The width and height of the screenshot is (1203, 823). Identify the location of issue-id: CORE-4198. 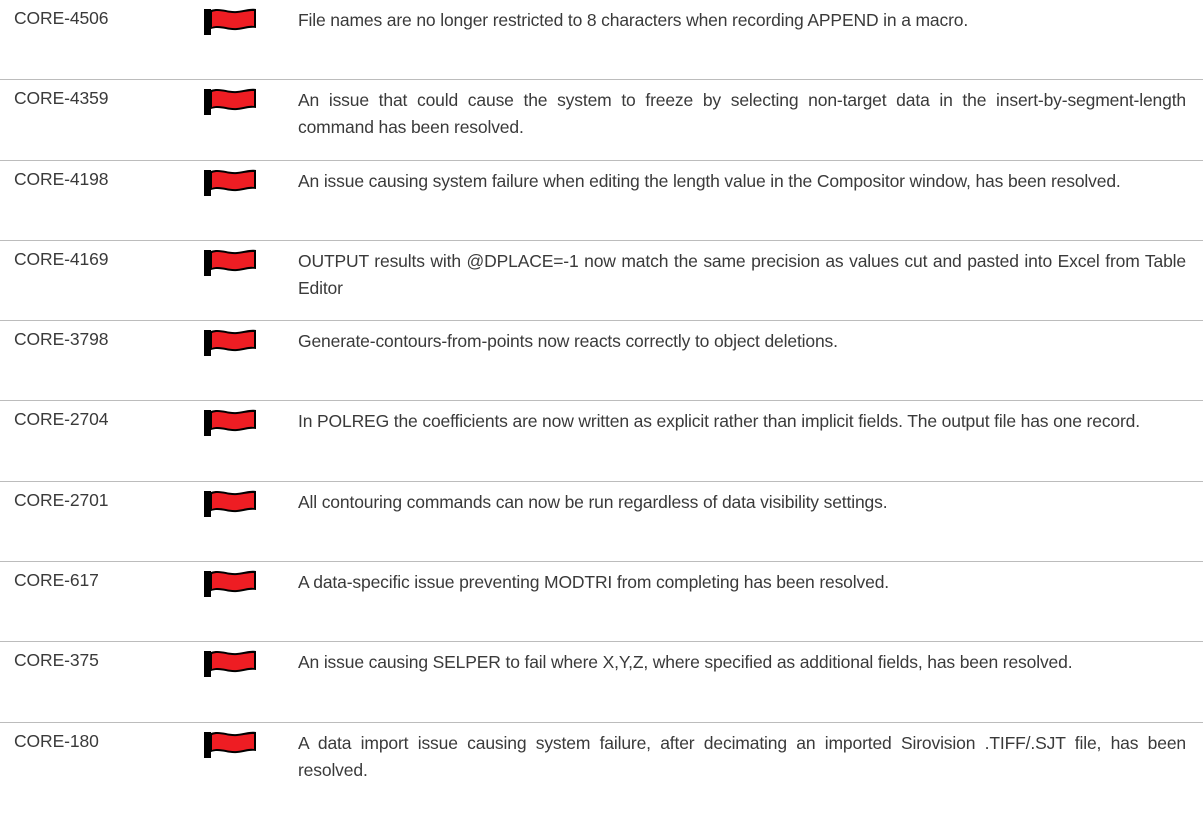
(61, 178).